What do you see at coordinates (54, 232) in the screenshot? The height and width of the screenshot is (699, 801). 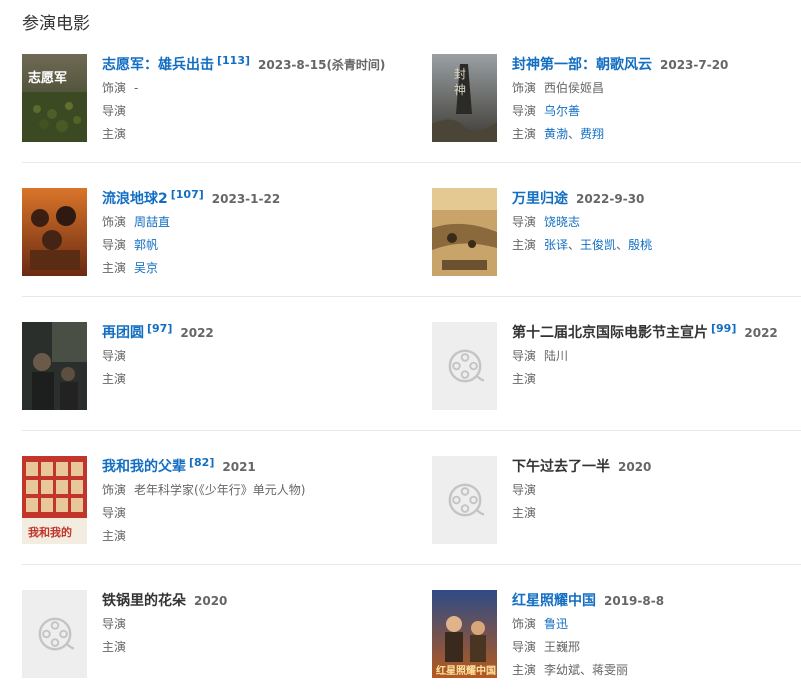 I see `movie-poster-liulangdiqiu2` at bounding box center [54, 232].